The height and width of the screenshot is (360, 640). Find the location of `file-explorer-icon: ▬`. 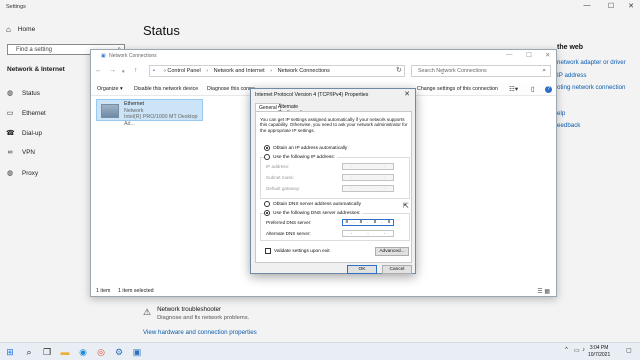

file-explorer-icon: ▬ is located at coordinates (65, 352).